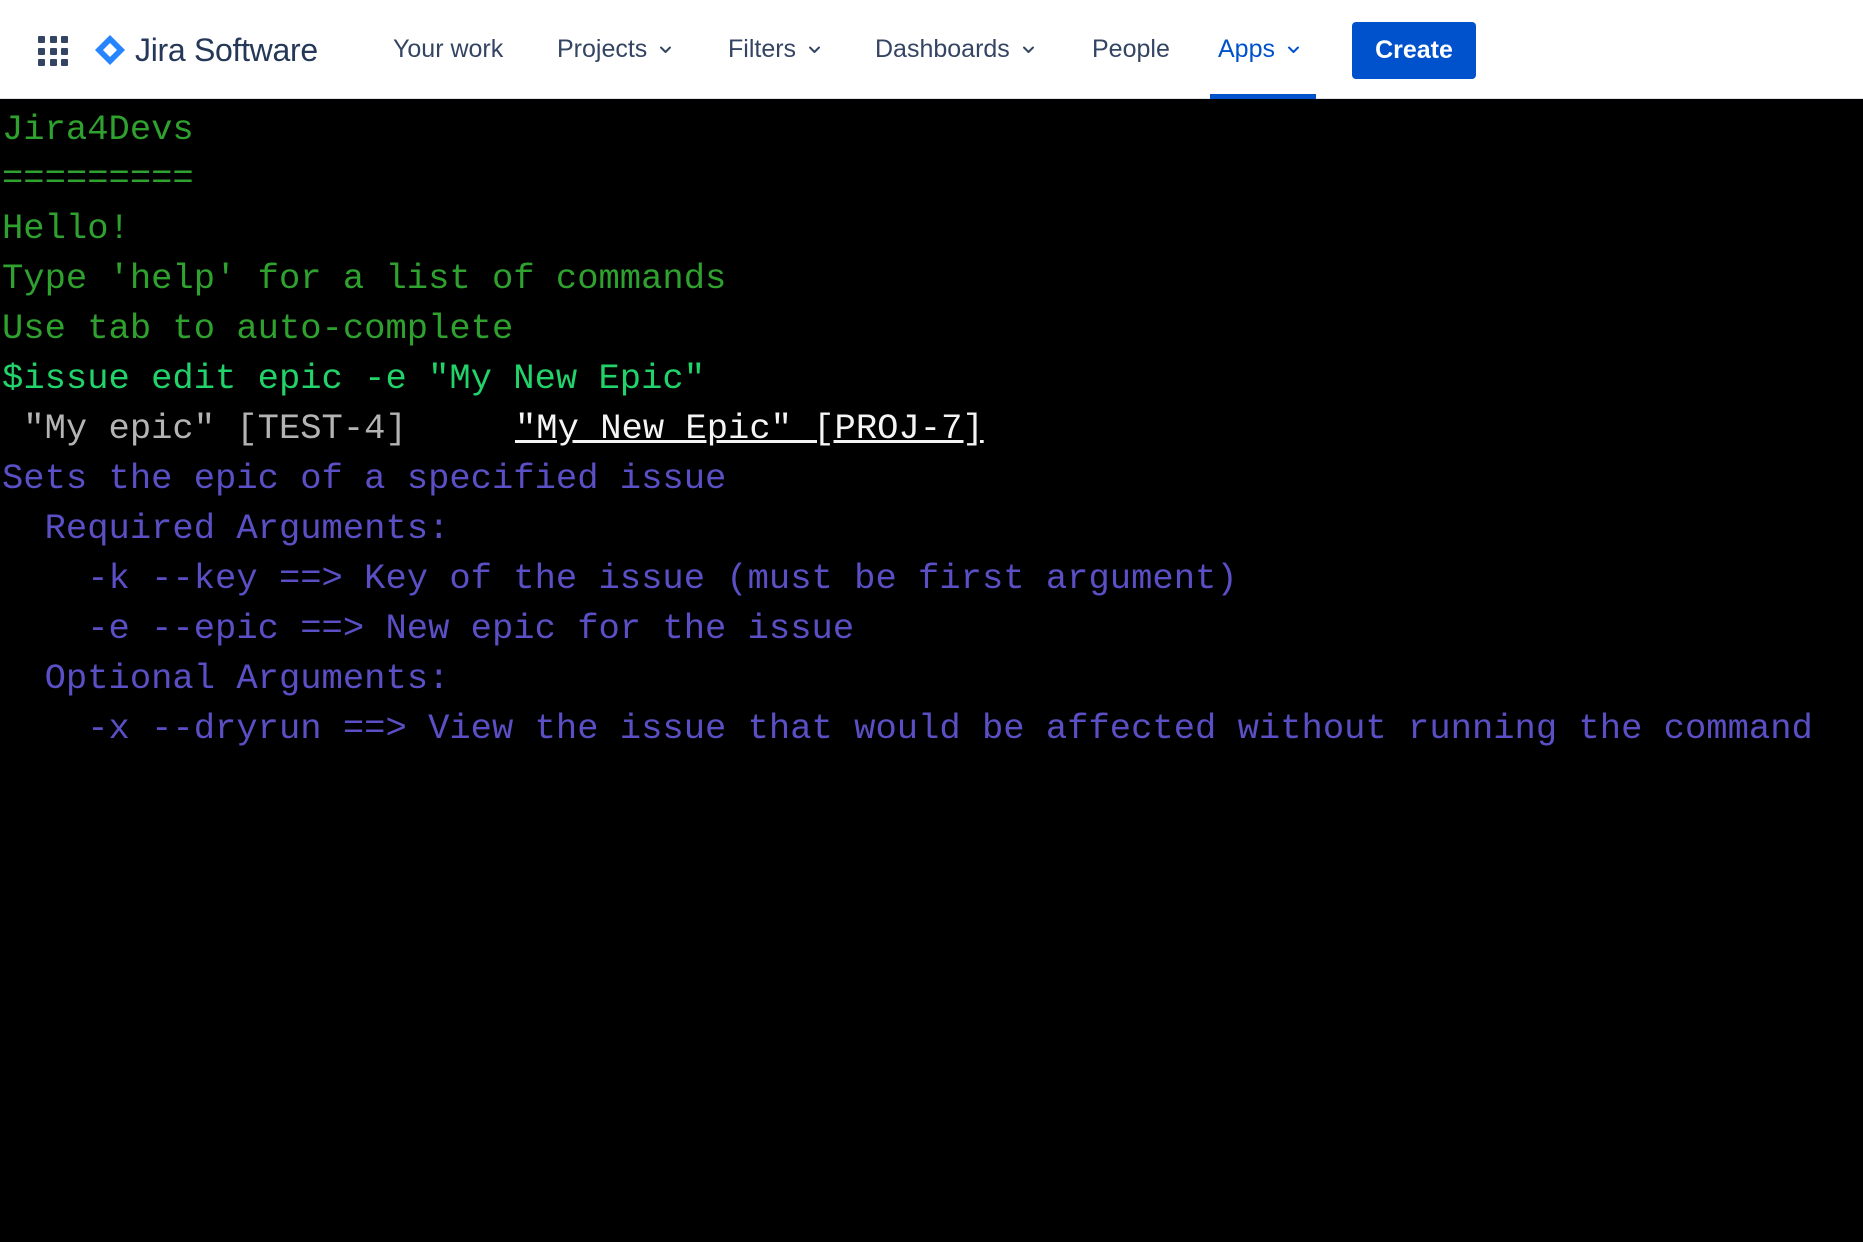 The image size is (1863, 1242). Describe the element at coordinates (762, 49) in the screenshot. I see `nav-filters-label: Filters` at that location.